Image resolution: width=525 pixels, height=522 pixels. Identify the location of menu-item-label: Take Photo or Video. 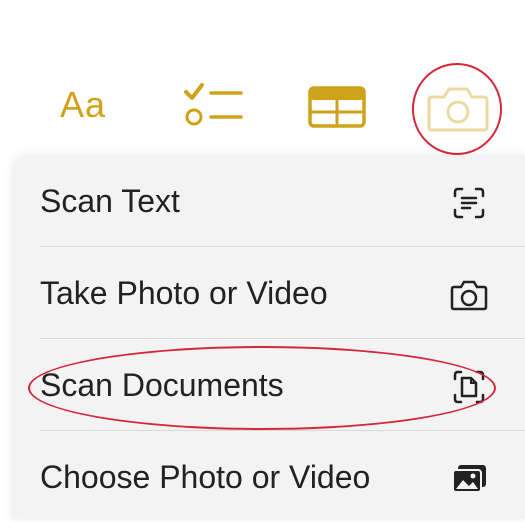
(184, 293).